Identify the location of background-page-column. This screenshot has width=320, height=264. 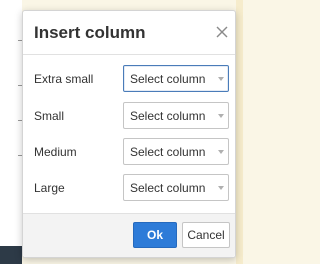
(11, 132).